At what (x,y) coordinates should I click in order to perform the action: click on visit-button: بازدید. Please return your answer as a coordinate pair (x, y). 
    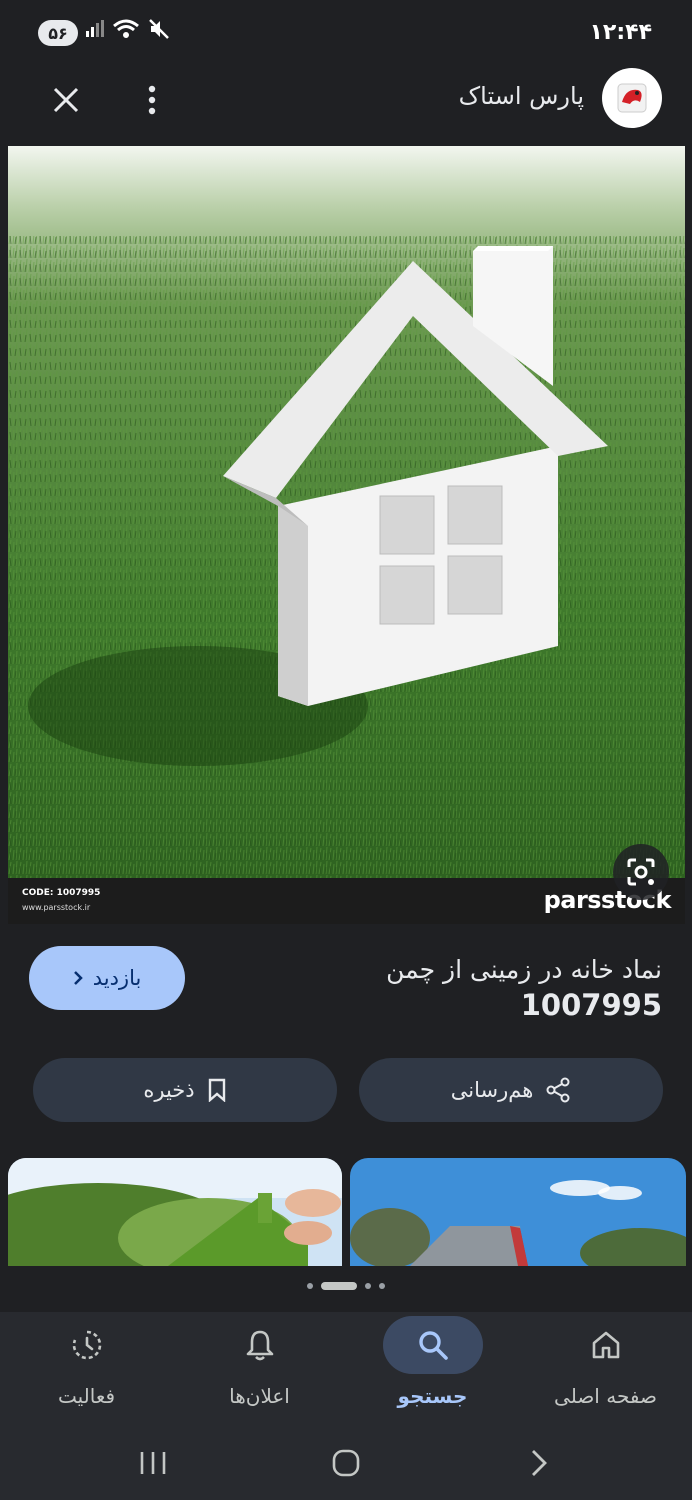
    Looking at the image, I should click on (107, 978).